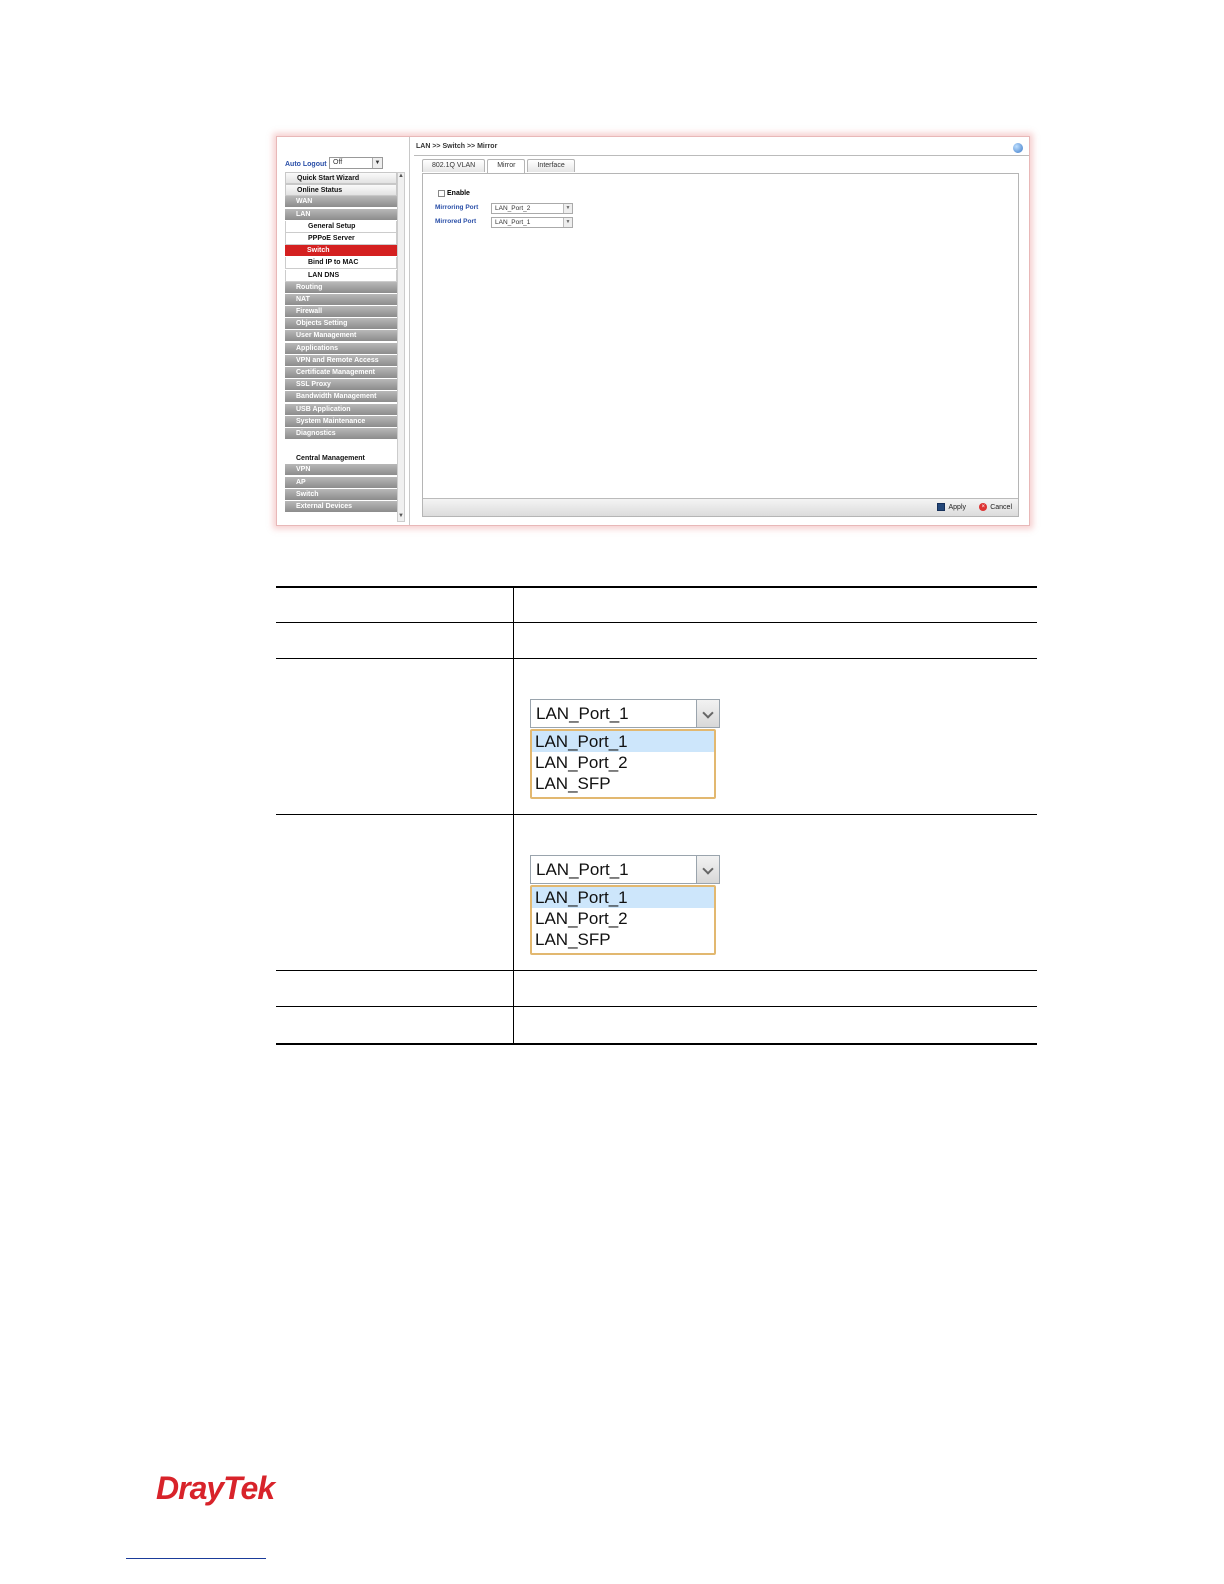 Image resolution: width=1224 pixels, height=1584 pixels. I want to click on sidebar-item: WAN, so click(341, 202).